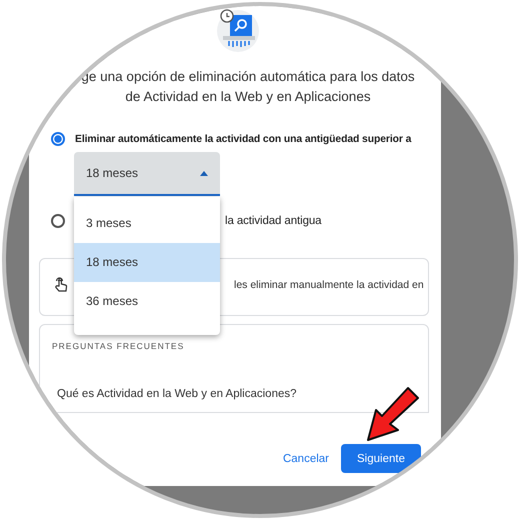  I want to click on hand-pointer-icon, so click(61, 285).